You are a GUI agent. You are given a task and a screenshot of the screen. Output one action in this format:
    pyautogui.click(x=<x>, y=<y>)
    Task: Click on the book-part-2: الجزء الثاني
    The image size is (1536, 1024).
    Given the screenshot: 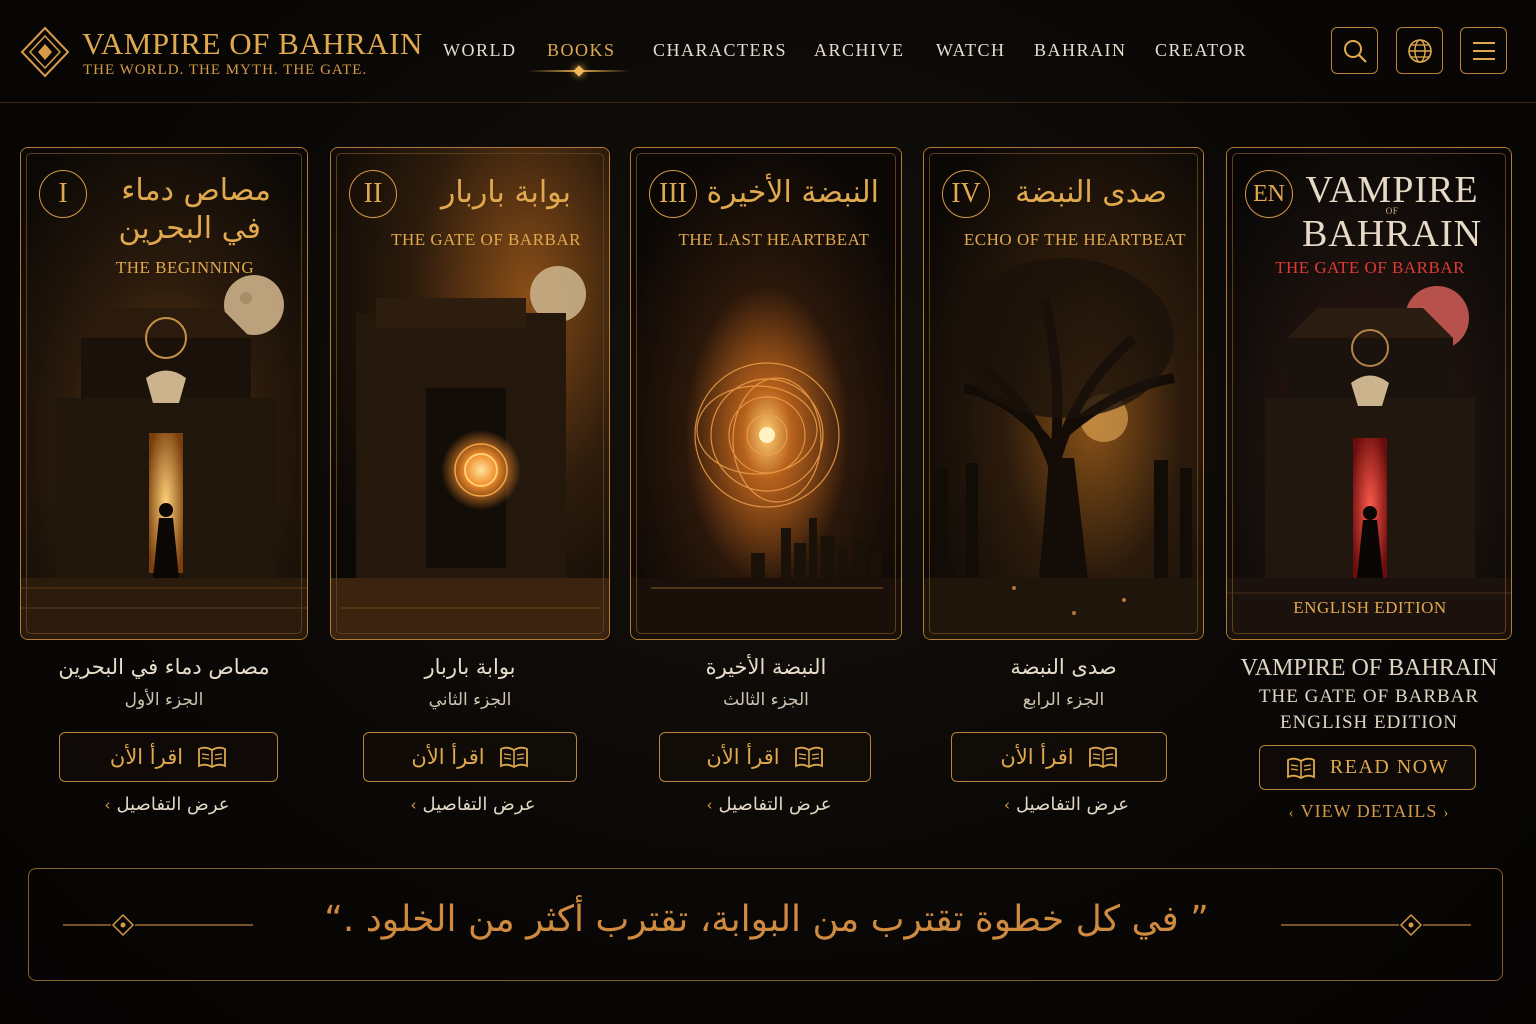 What is the action you would take?
    pyautogui.click(x=470, y=700)
    